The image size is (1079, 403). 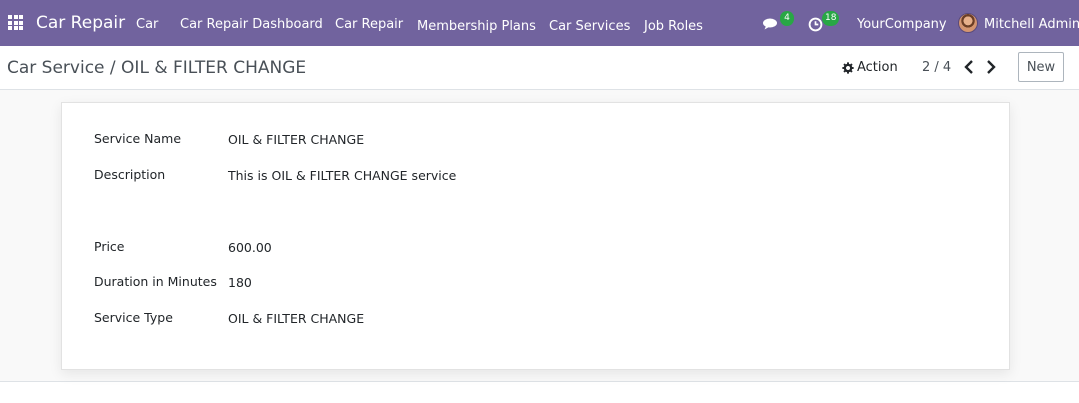 What do you see at coordinates (831, 18) in the screenshot?
I see `activities-badge: 18` at bounding box center [831, 18].